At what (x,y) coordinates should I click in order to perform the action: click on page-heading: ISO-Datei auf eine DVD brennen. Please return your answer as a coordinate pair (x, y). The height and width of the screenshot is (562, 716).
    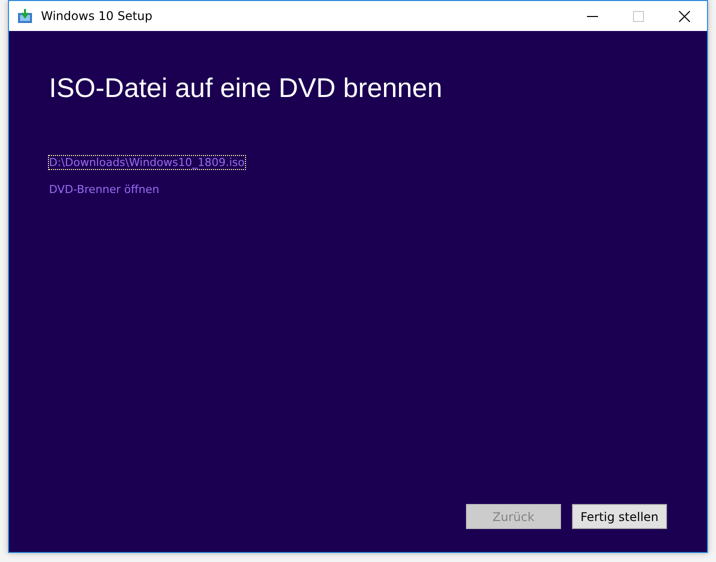
    Looking at the image, I should click on (246, 88).